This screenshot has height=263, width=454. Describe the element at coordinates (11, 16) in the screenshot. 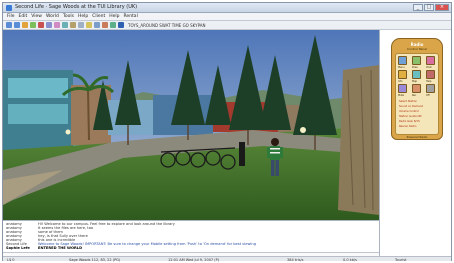

I see `menu-file: File` at that location.